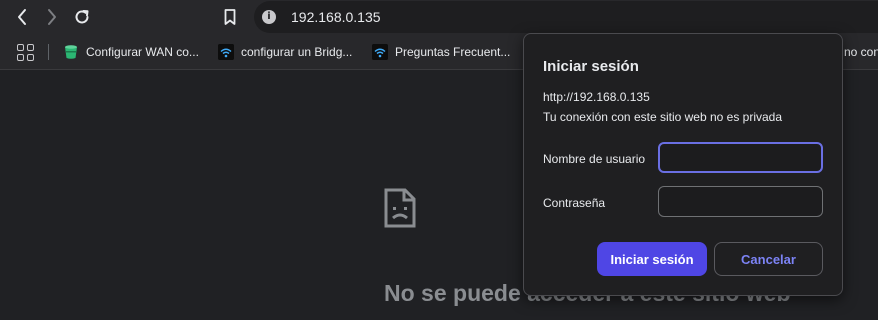 This screenshot has width=878, height=320. I want to click on sad-page-icon, so click(400, 208).